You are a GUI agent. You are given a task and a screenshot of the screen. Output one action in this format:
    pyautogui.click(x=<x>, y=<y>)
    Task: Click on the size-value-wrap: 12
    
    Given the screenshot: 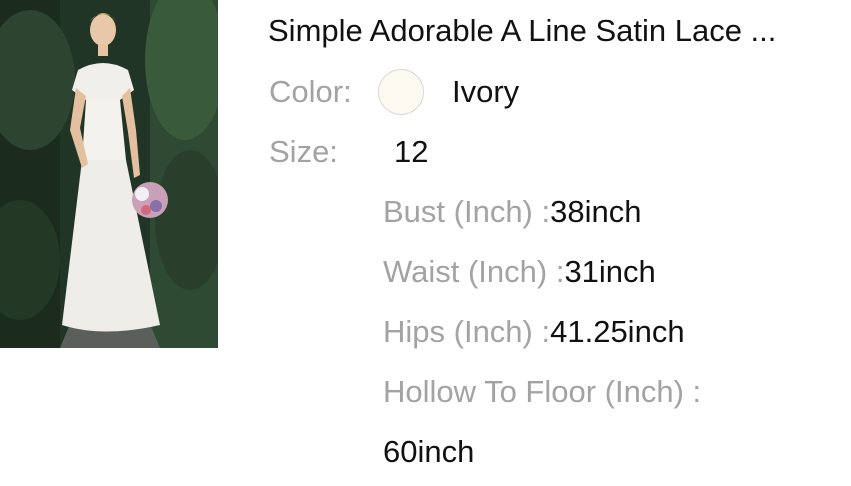 What is the action you would take?
    pyautogui.click(x=411, y=152)
    